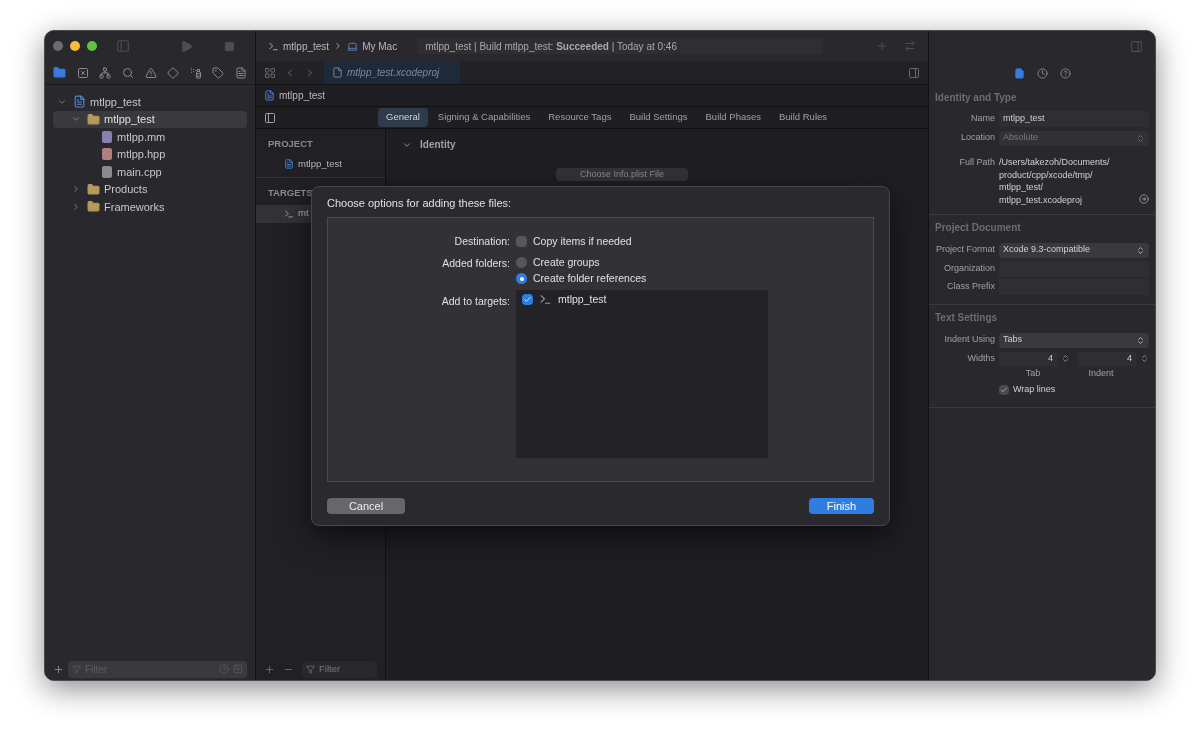  Describe the element at coordinates (1034, 389) in the screenshot. I see `checkbox-label: Wrap lines` at that location.